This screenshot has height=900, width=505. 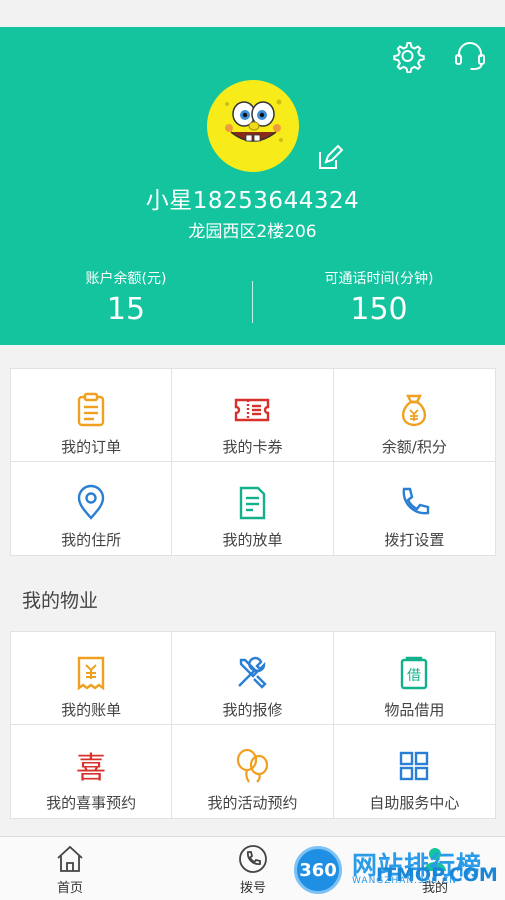 I want to click on property-self-service-center: 自助服务中心, so click(x=414, y=771).